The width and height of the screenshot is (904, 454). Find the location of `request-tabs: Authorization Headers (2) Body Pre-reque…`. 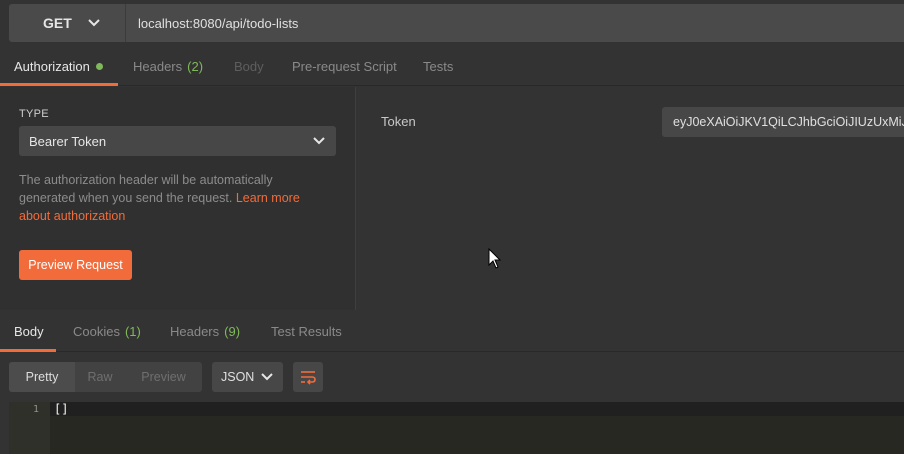

request-tabs: Authorization Headers (2) Body Pre-reque… is located at coordinates (452, 67).